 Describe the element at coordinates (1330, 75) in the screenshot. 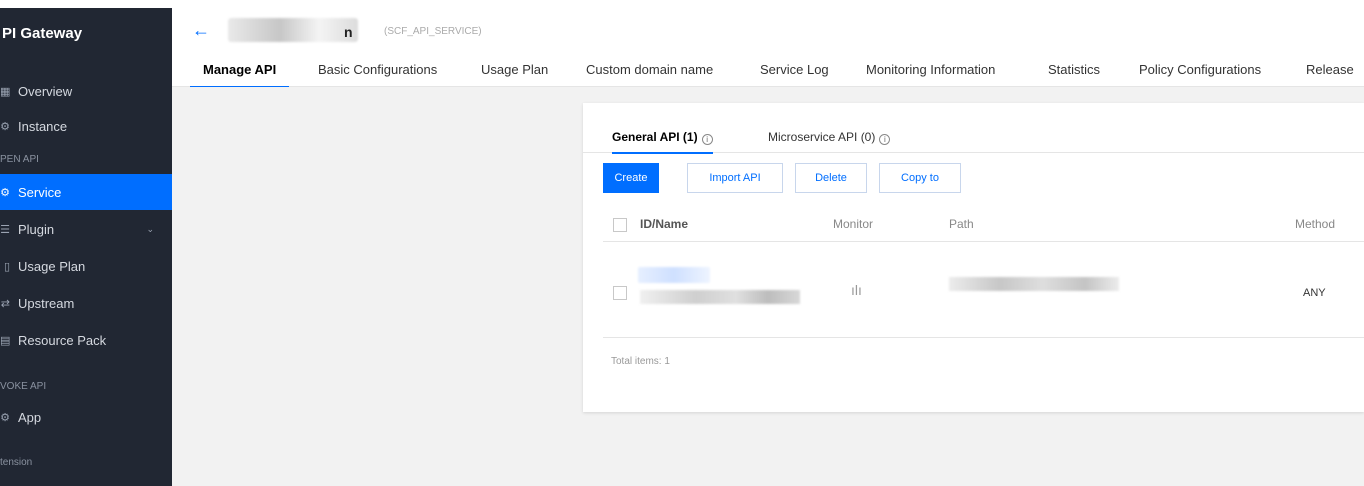

I see `tab-release: Release` at that location.